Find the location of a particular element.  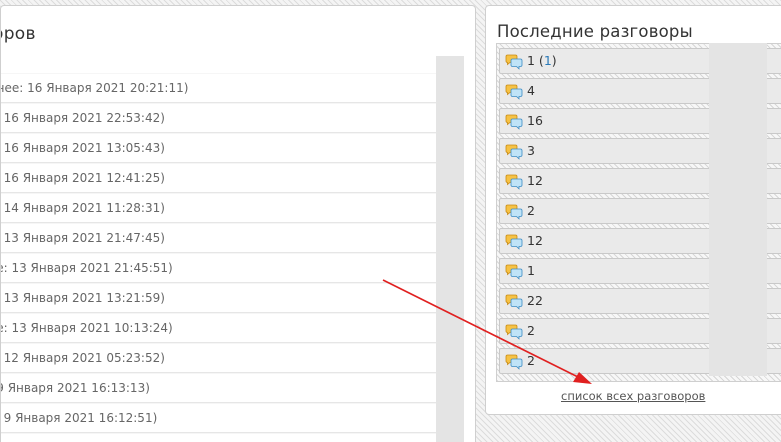

conversation-preview-area is located at coordinates (738, 209).